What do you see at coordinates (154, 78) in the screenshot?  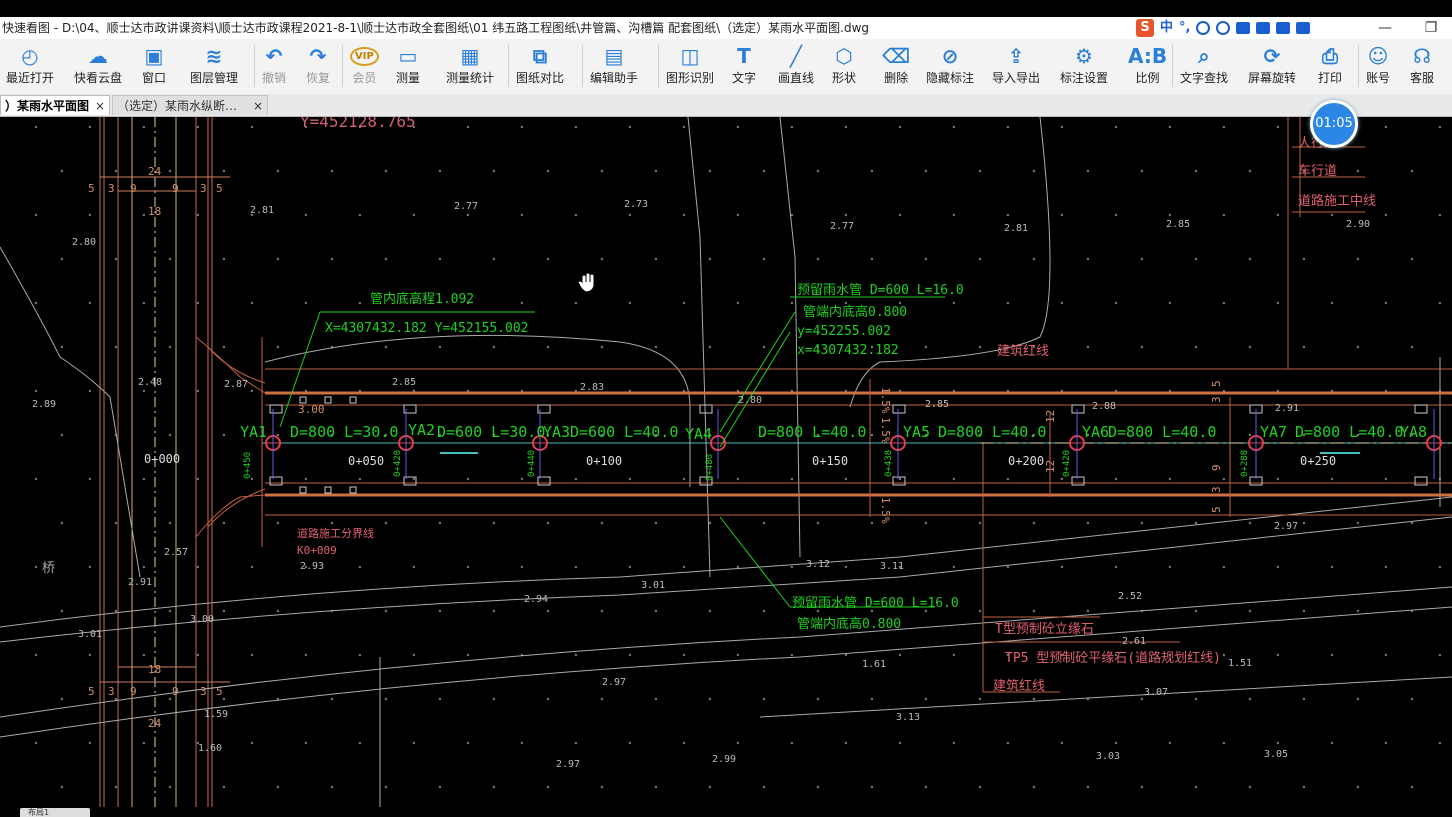 I see `toolbar-label: 窗口` at bounding box center [154, 78].